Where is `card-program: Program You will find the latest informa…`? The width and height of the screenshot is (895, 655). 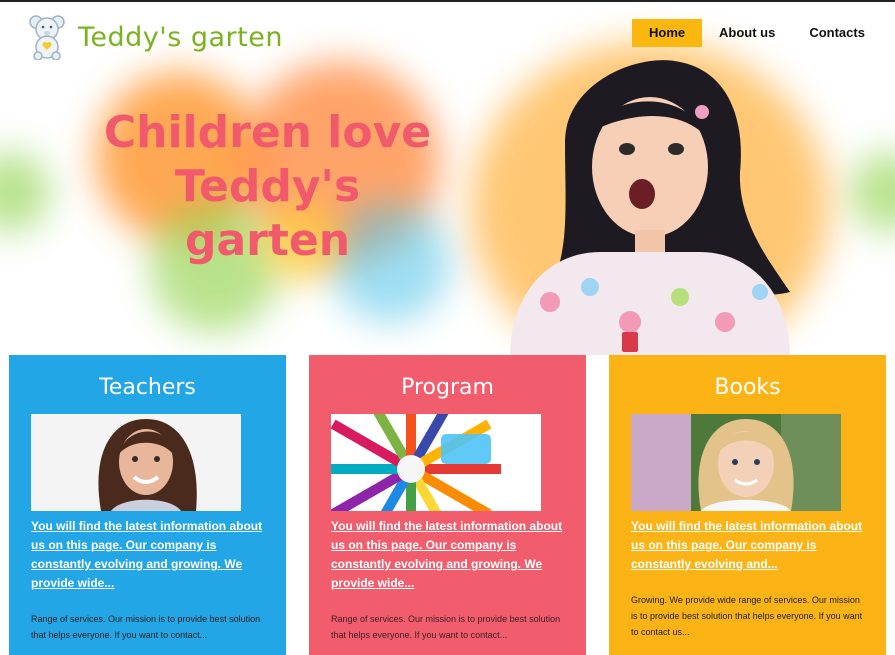 card-program: Program You will find the latest informa… is located at coordinates (447, 505).